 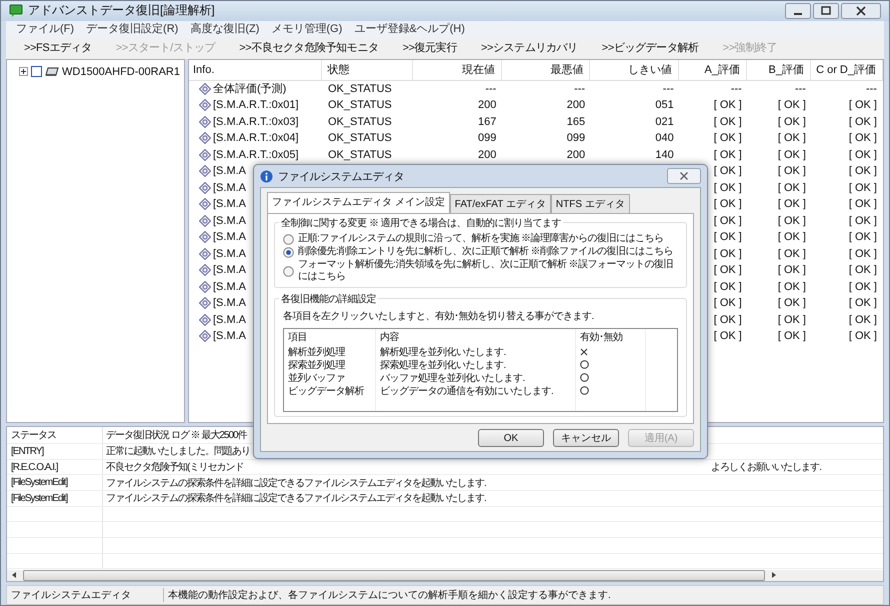 I want to click on column-header: しきい値, so click(x=634, y=70).